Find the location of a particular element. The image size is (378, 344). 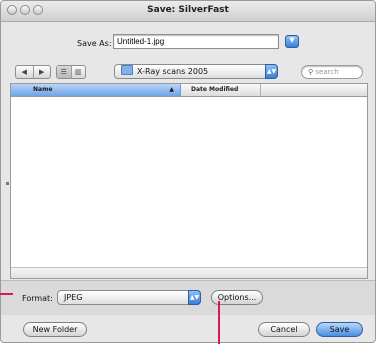

view-mode-control: ☰ ▥ is located at coordinates (71, 72).